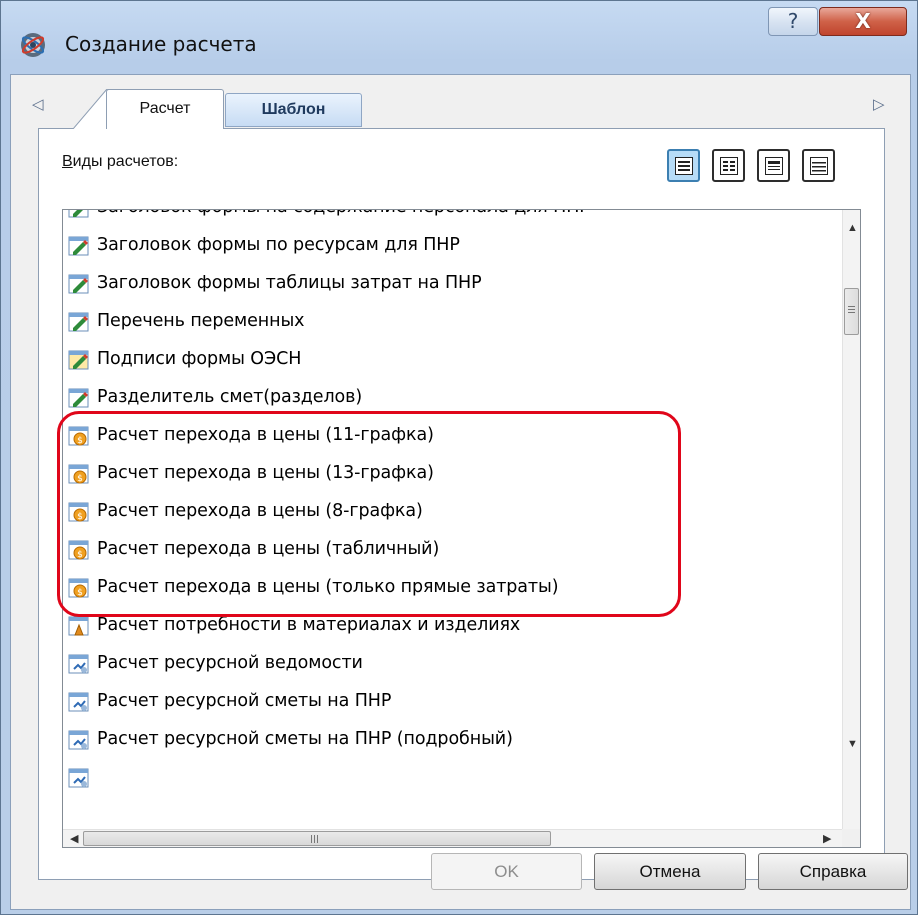  Describe the element at coordinates (78, 360) in the screenshot. I see `sign-form-icon` at that location.